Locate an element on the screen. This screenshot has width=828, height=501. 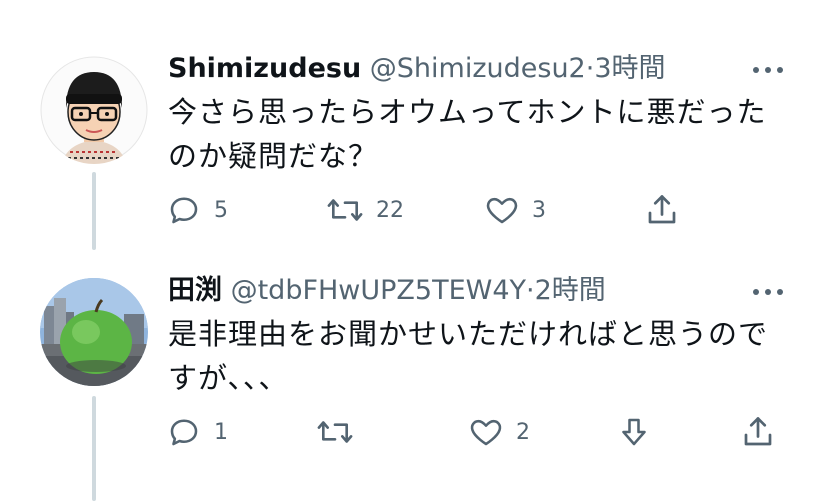
tweet-text: 今さら思ったらオウムってホントに悪だった のか疑問だな？ is located at coordinates (478, 134).